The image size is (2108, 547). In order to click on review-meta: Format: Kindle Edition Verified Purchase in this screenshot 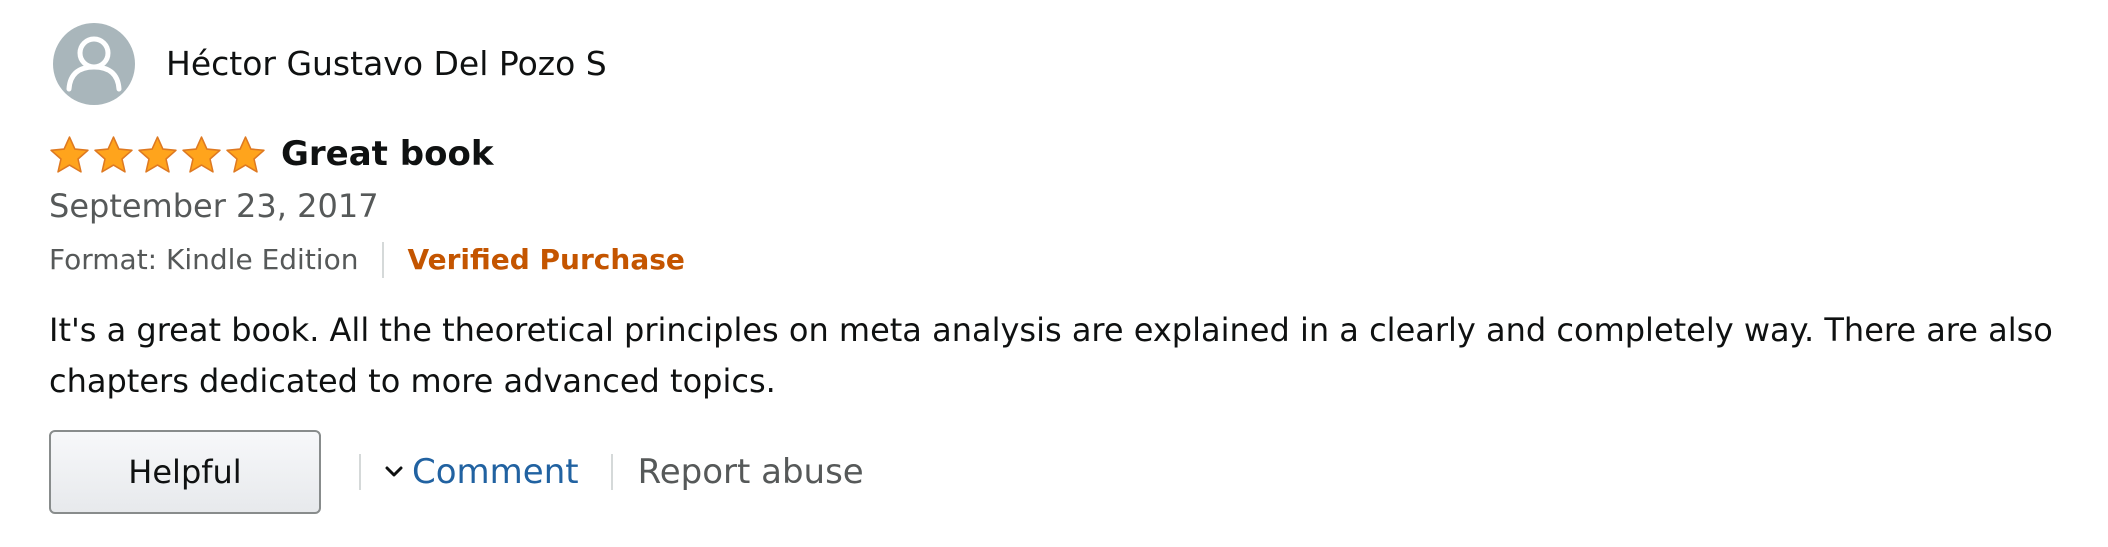, I will do `click(367, 260)`.